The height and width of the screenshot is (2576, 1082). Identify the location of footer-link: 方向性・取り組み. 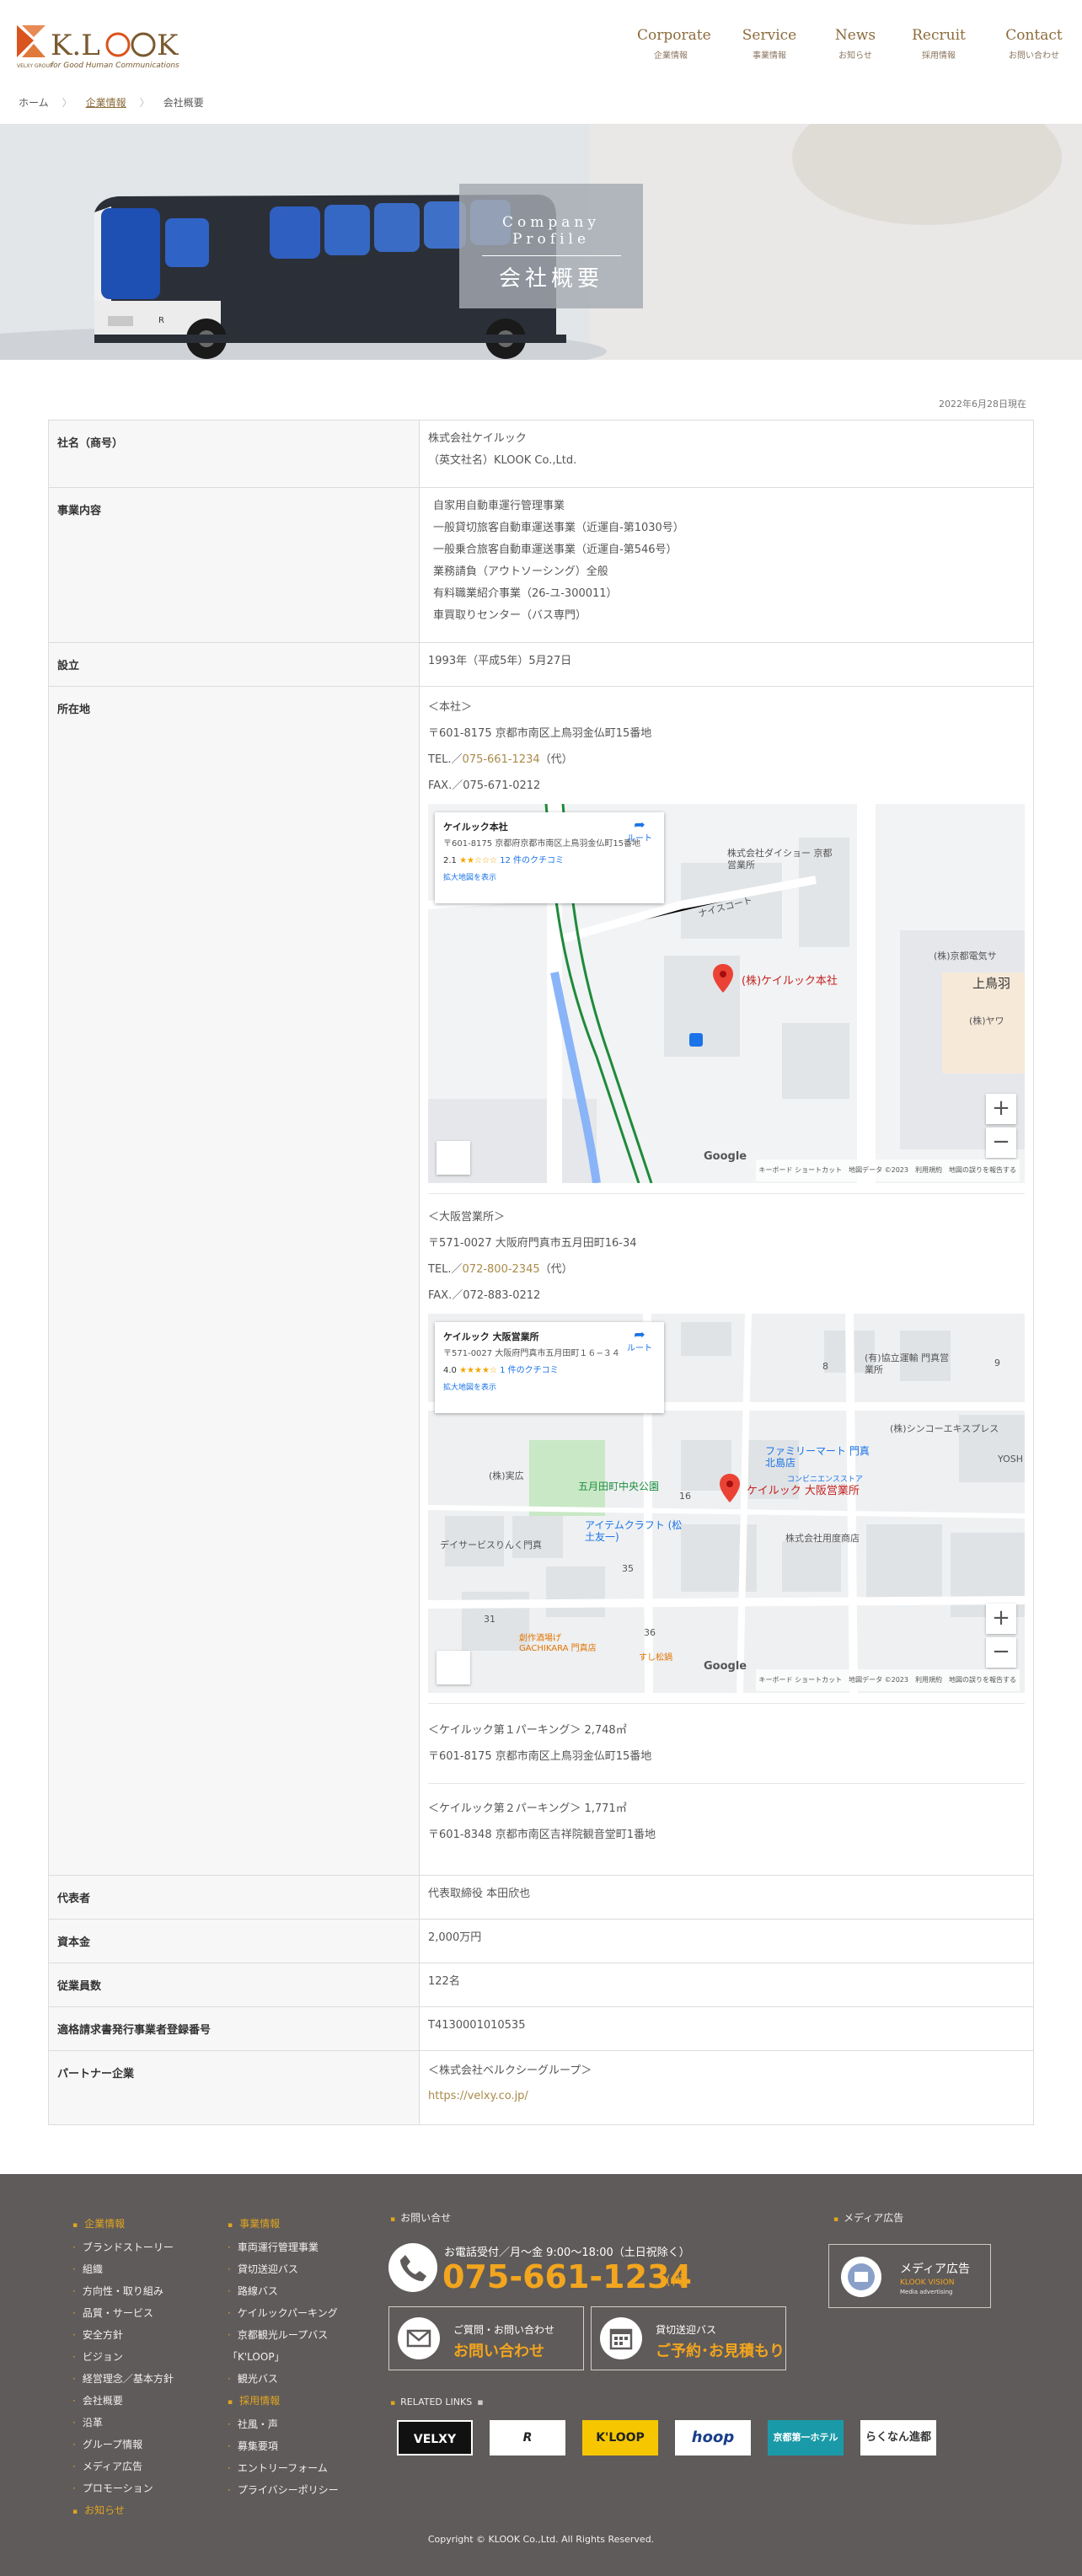
(123, 2291).